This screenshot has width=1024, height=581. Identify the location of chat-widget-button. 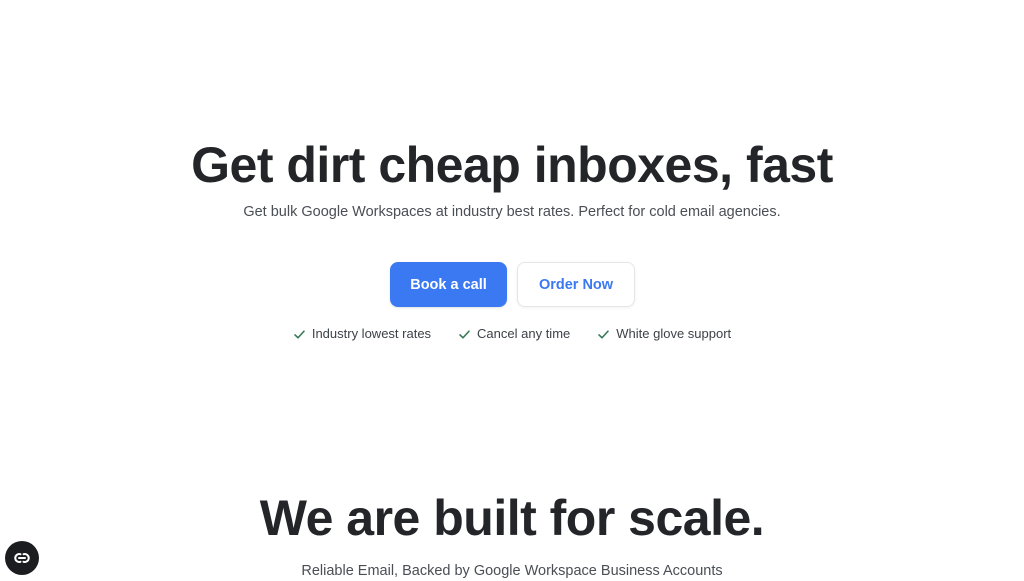
(22, 558).